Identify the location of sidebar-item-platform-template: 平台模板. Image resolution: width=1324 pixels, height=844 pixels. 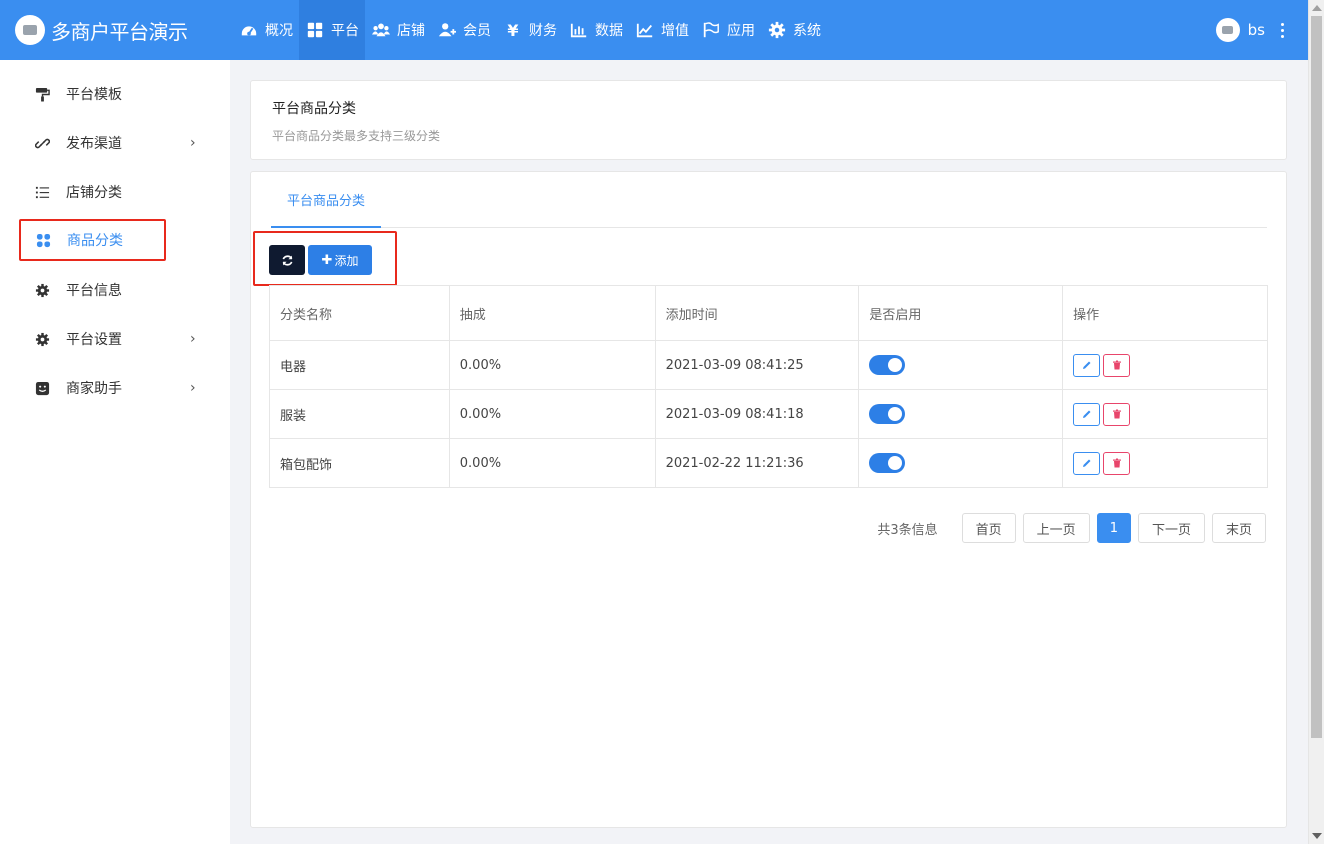
(92, 94).